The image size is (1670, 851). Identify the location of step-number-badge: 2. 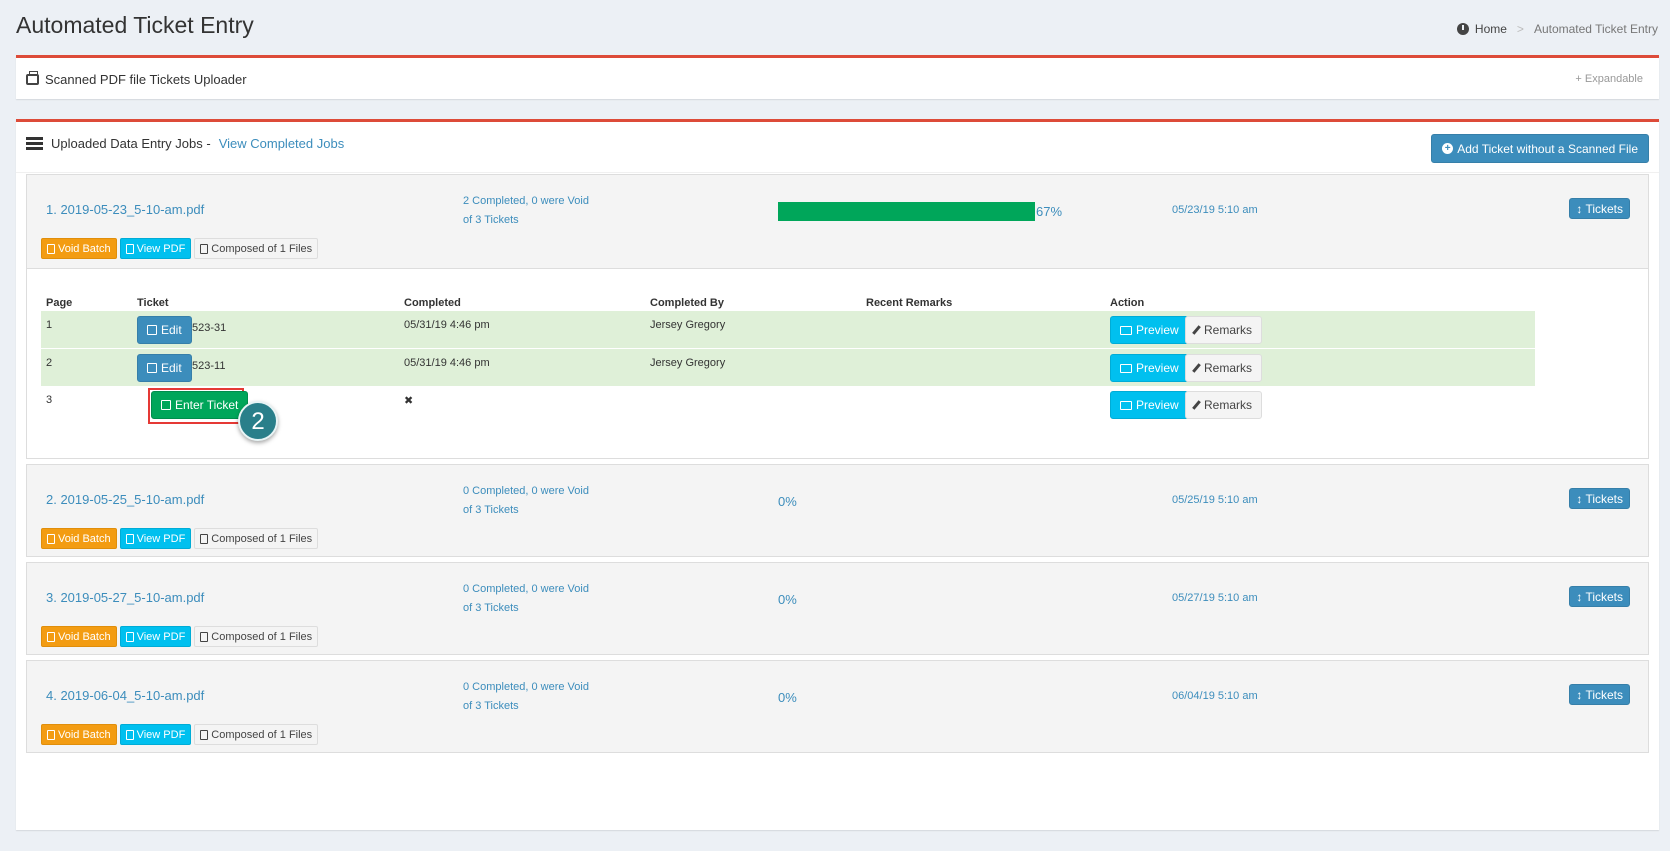
(258, 421).